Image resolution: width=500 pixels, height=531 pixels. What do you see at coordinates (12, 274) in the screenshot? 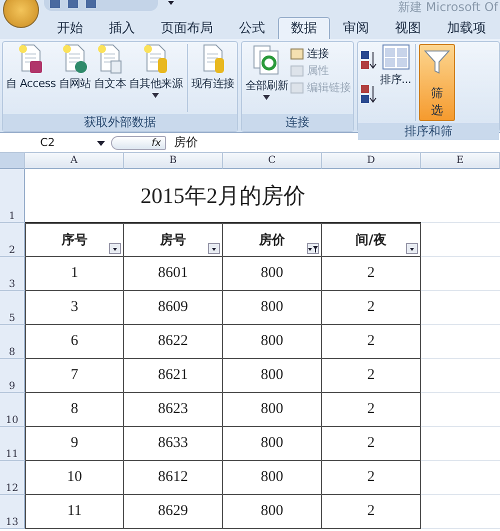
I see `row-header: 3` at bounding box center [12, 274].